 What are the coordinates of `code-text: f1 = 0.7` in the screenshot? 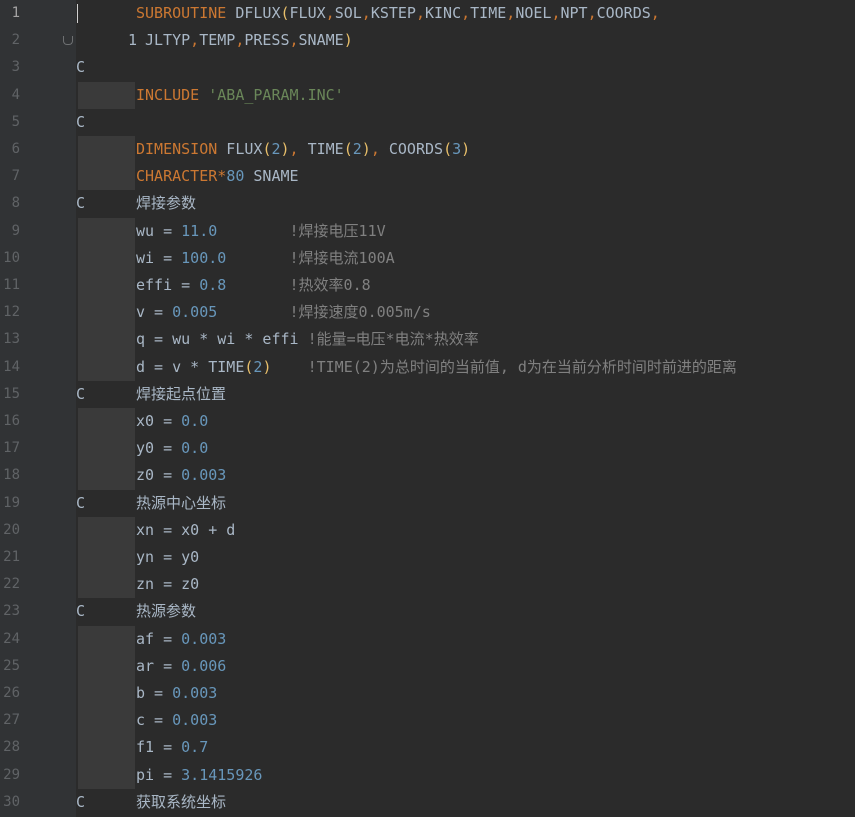 It's located at (172, 747).